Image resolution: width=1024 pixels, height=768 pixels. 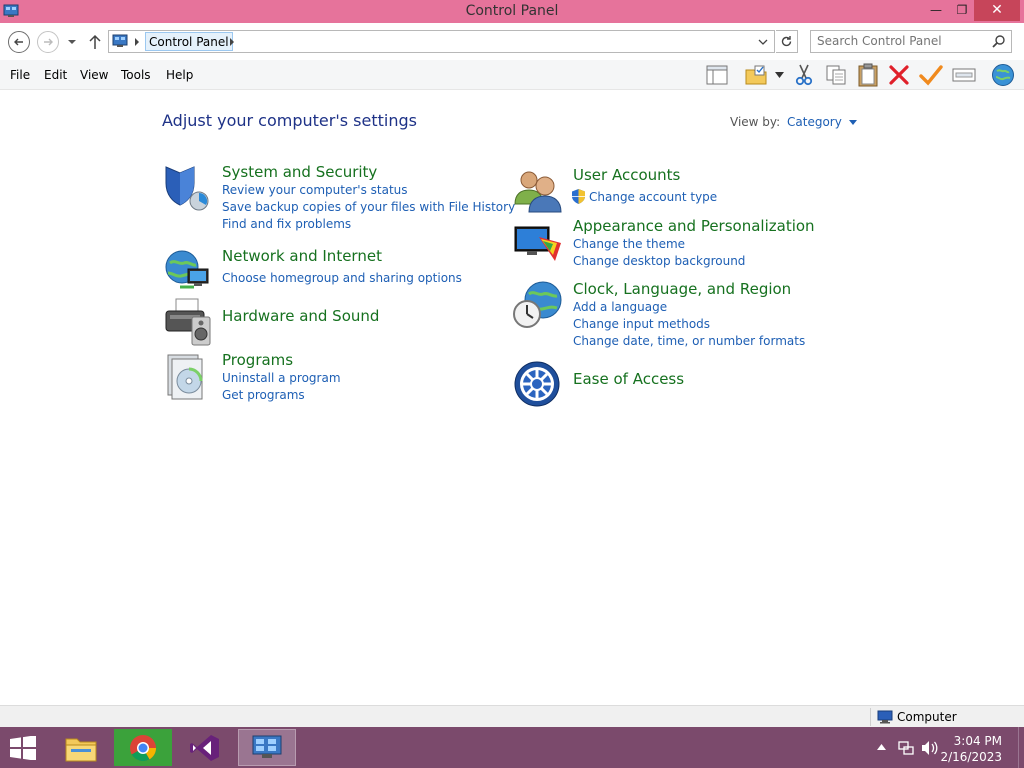 I want to click on folder-options-icon, so click(x=756, y=75).